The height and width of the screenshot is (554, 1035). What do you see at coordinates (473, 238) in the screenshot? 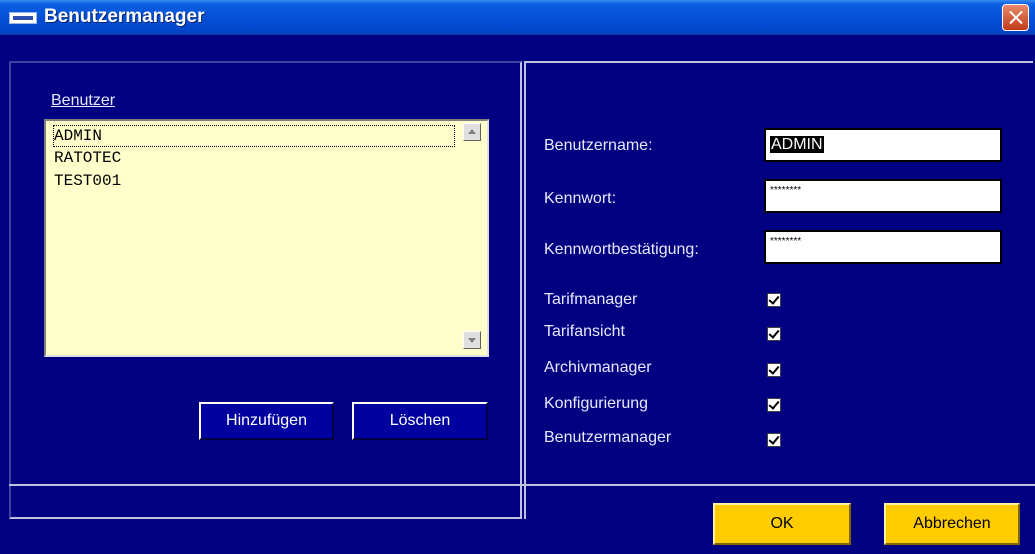
I see `user-list-scrollbar` at bounding box center [473, 238].